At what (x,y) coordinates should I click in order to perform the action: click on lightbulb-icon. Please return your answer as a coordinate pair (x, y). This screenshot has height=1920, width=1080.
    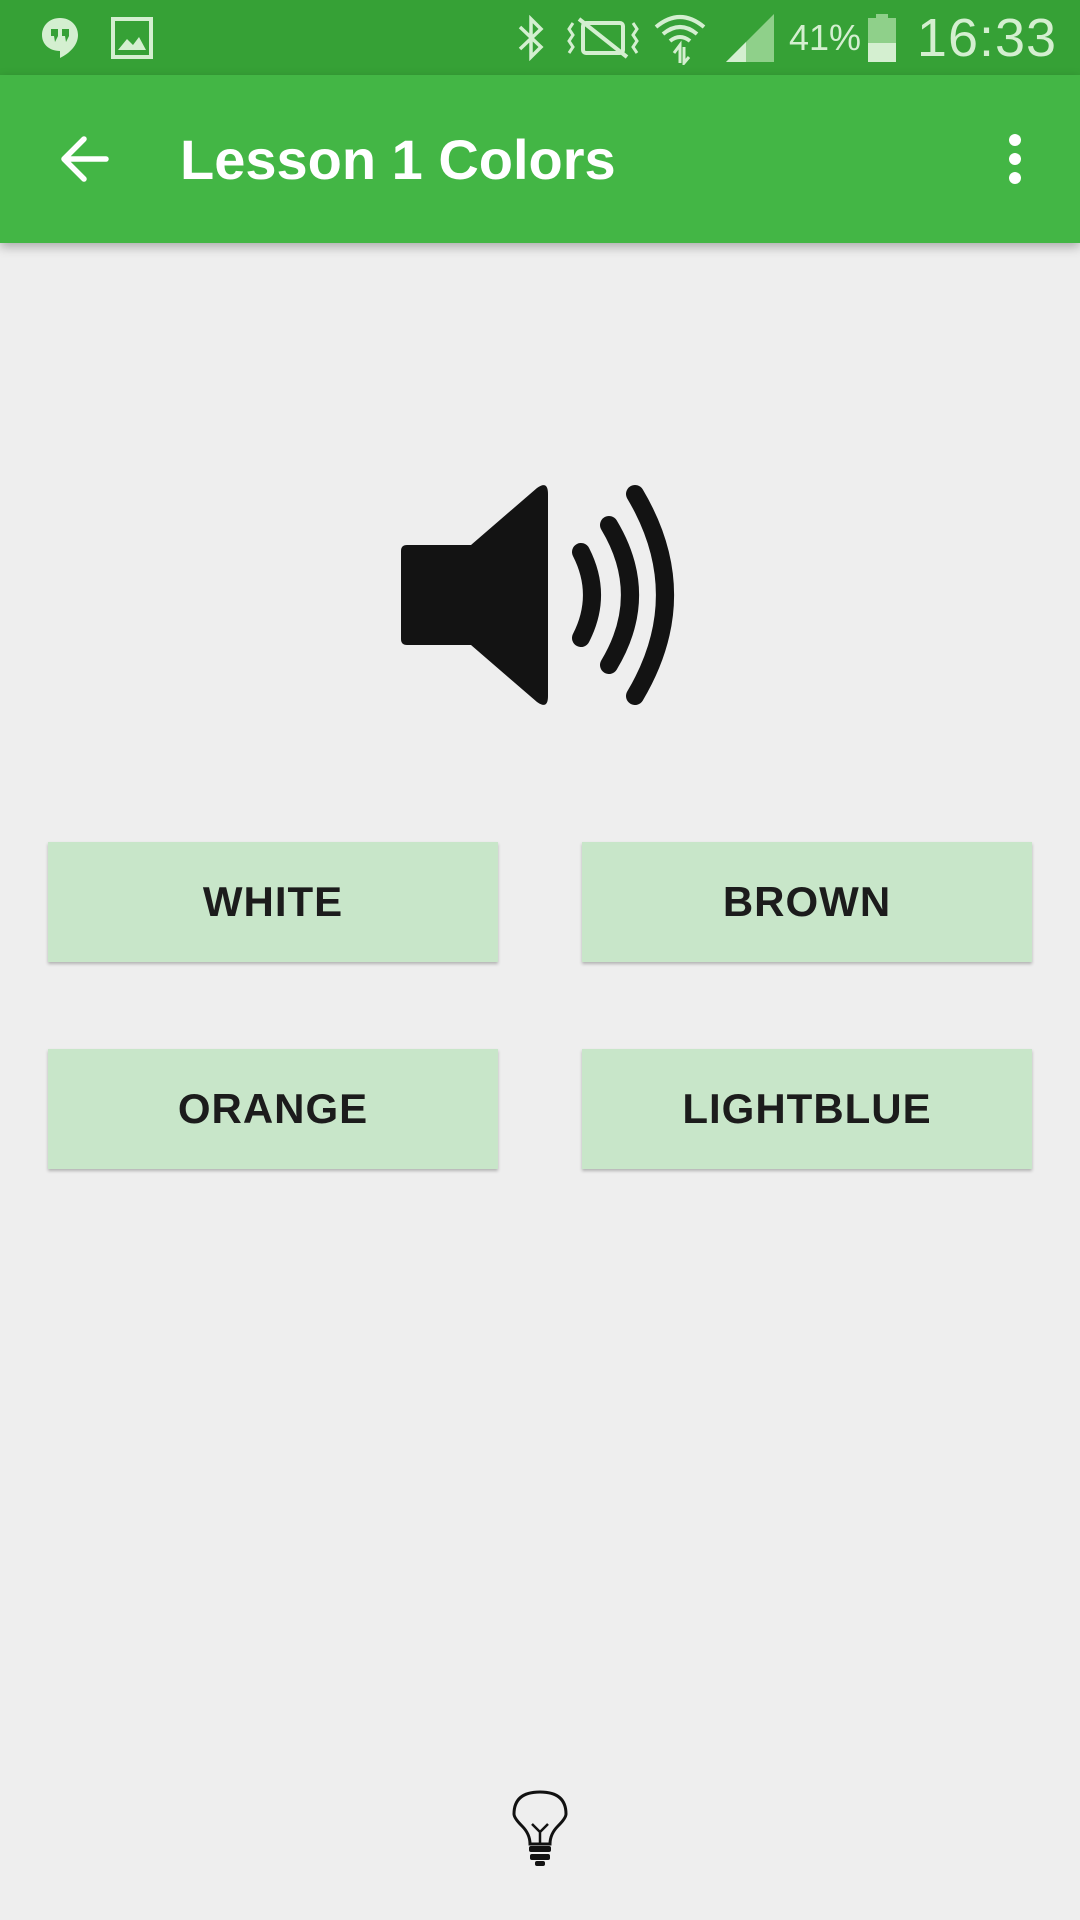
    Looking at the image, I should click on (540, 1828).